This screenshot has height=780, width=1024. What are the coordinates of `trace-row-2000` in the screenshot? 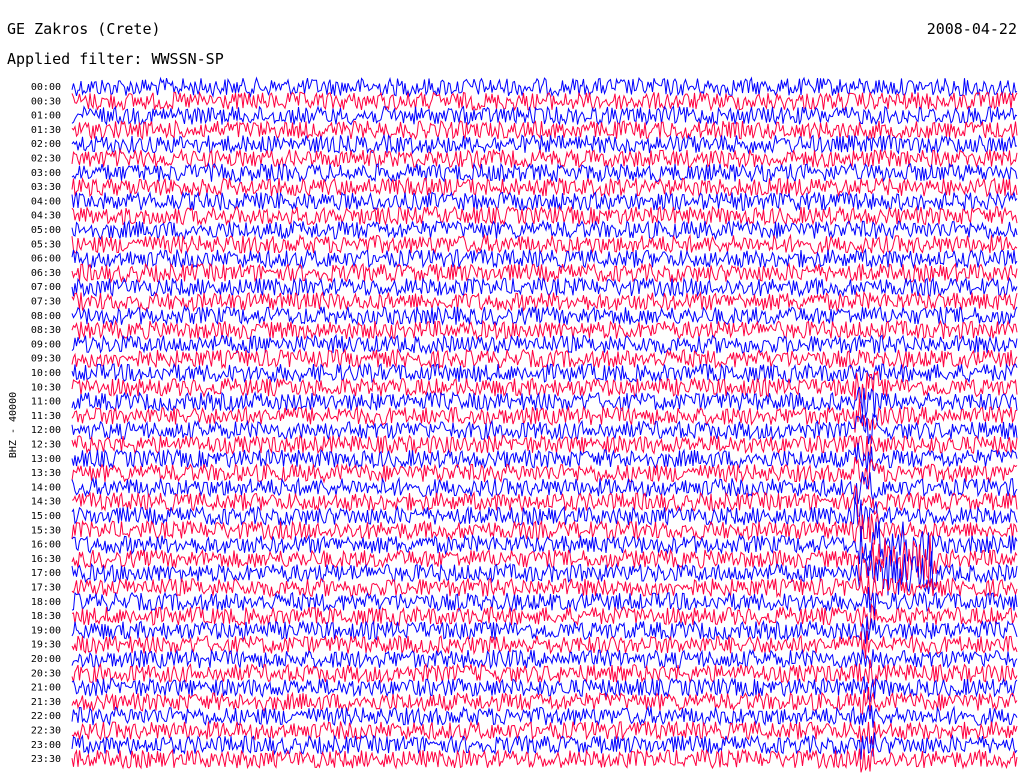 It's located at (544, 659).